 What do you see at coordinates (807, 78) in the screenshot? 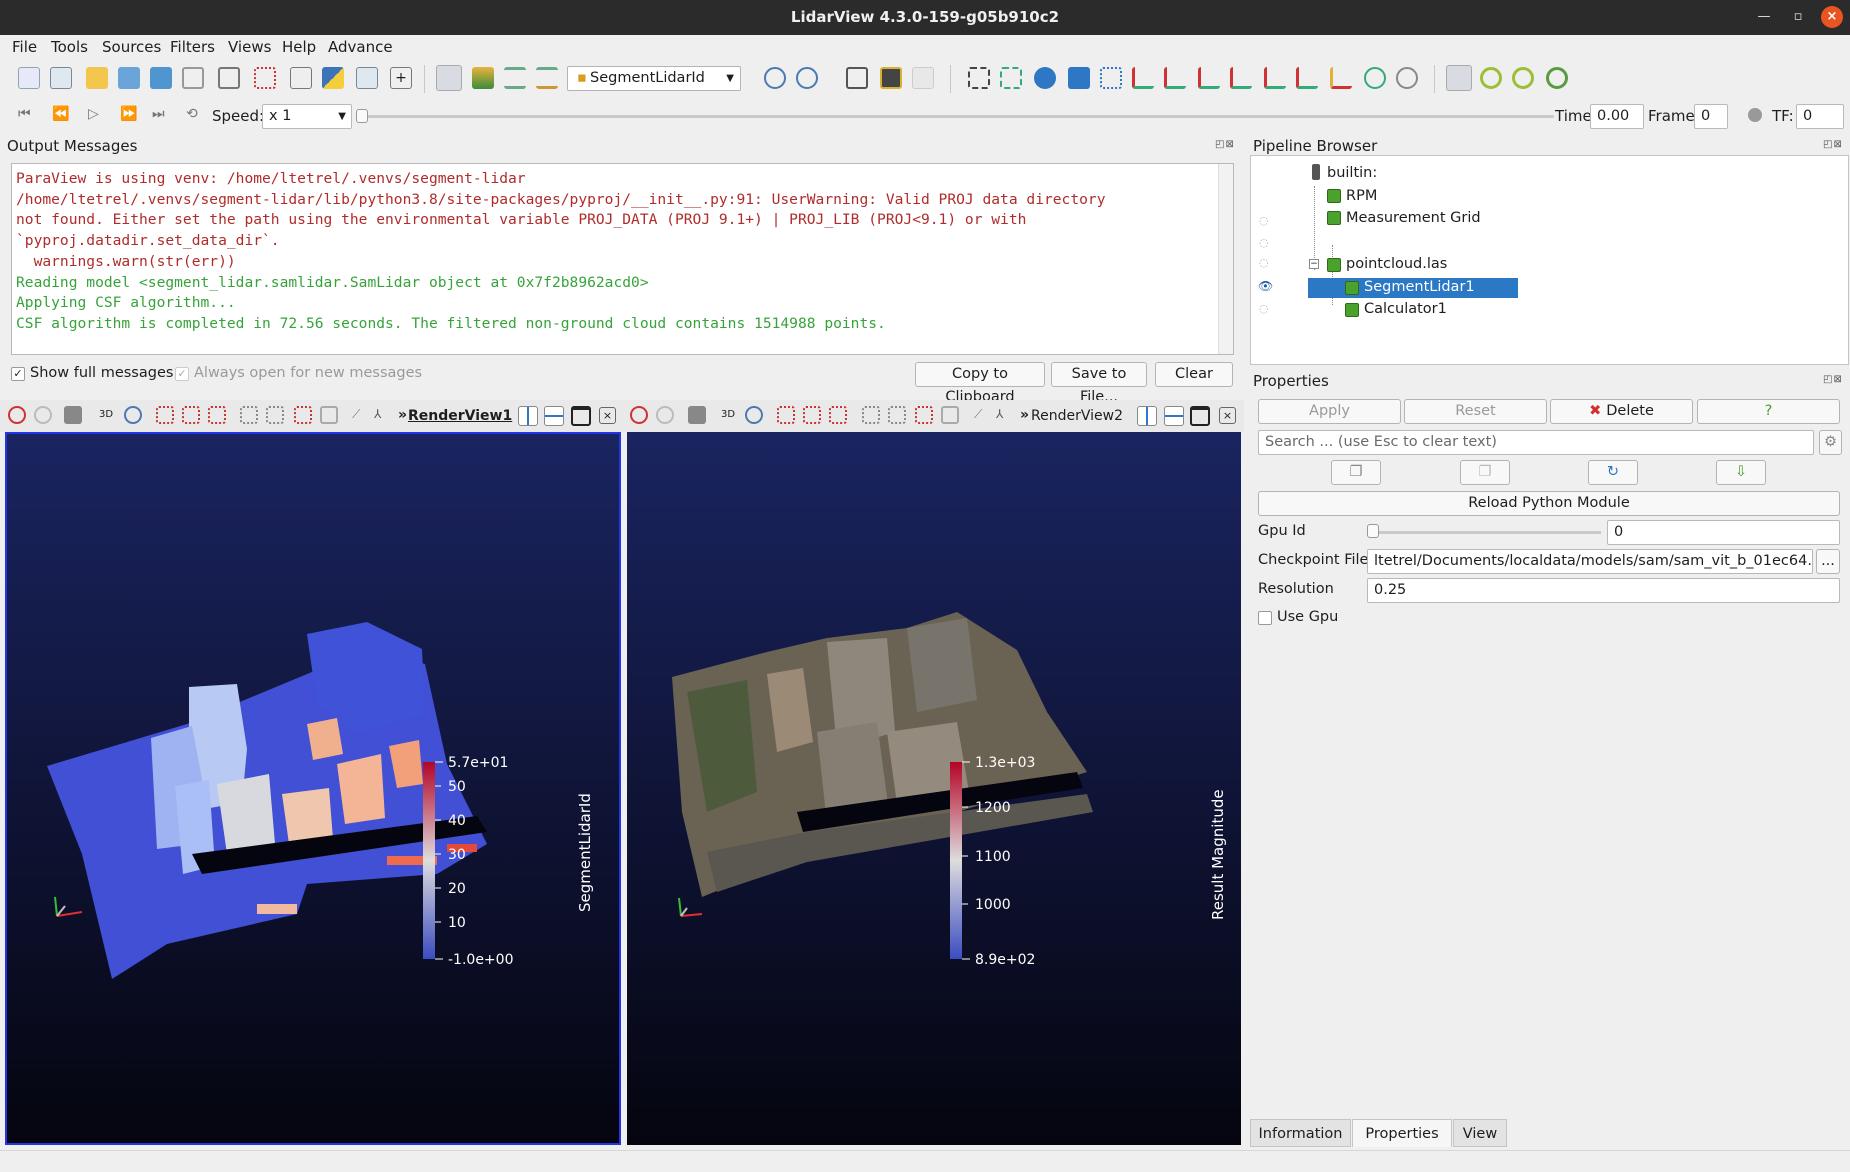
I see `zoom-to-box-icon` at bounding box center [807, 78].